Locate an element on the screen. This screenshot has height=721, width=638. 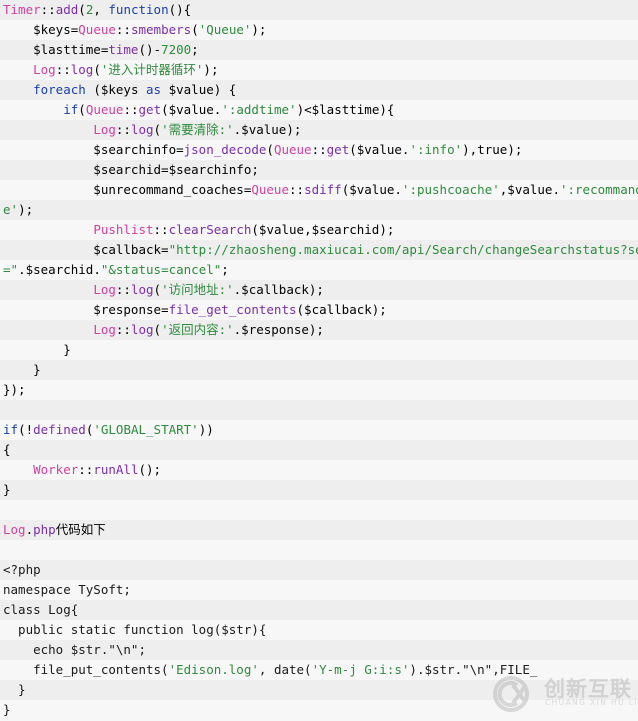
code-line: Pushlist::clearSearch($value,$searchid); is located at coordinates (319, 230).